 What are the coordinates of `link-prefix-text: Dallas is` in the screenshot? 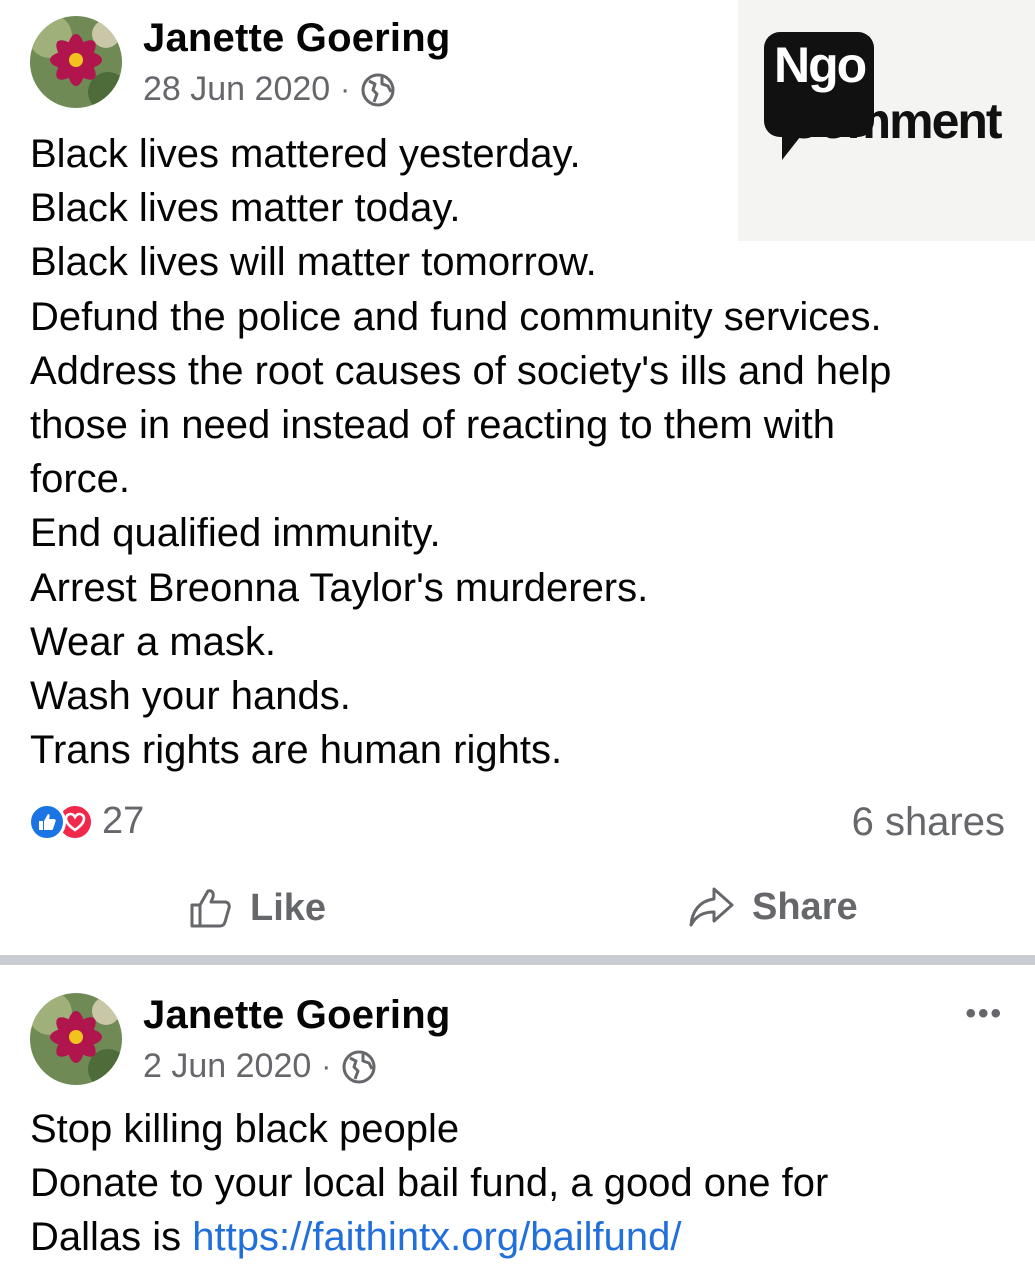 It's located at (111, 1237).